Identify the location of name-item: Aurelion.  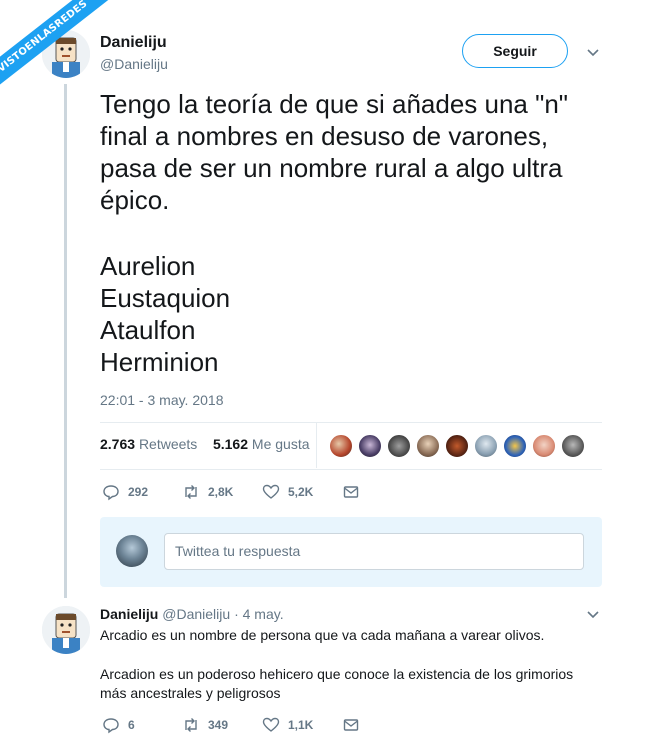
(148, 266).